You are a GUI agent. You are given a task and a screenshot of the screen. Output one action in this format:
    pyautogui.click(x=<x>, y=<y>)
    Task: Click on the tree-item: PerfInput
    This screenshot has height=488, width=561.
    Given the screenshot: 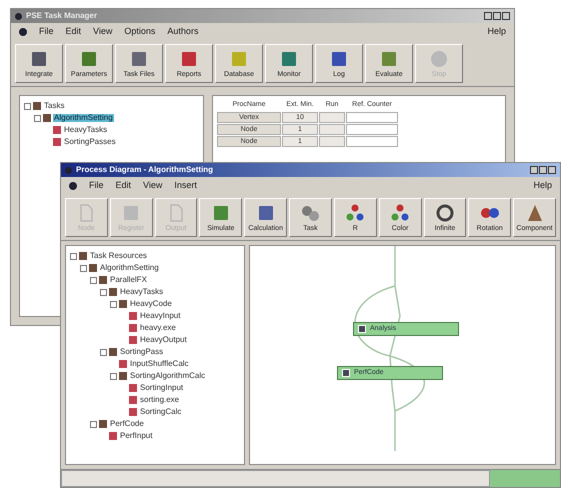 What is the action you would take?
    pyautogui.click(x=136, y=436)
    